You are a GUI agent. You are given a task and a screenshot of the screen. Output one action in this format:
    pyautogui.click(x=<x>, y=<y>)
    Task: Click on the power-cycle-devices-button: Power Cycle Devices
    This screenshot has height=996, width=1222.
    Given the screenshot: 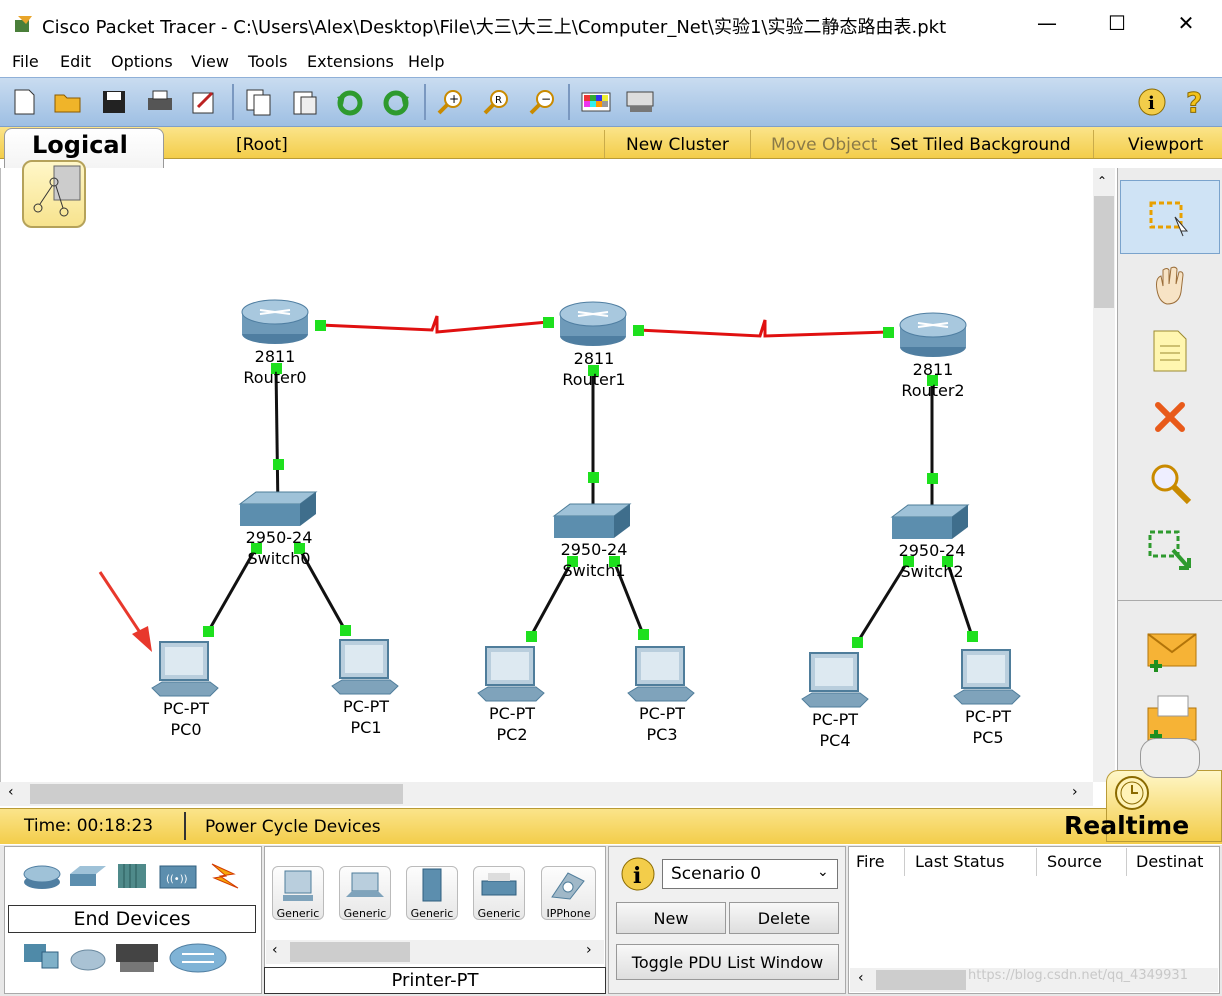 What is the action you would take?
    pyautogui.click(x=293, y=827)
    